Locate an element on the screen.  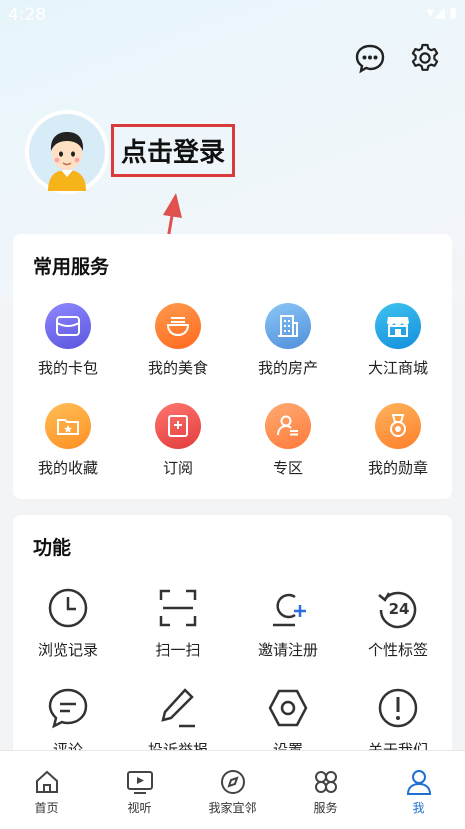
tv-play-icon is located at coordinates (139, 782).